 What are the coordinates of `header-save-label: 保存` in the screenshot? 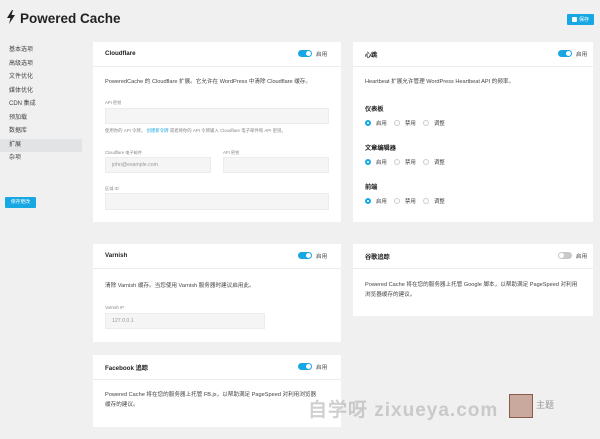 It's located at (583, 20).